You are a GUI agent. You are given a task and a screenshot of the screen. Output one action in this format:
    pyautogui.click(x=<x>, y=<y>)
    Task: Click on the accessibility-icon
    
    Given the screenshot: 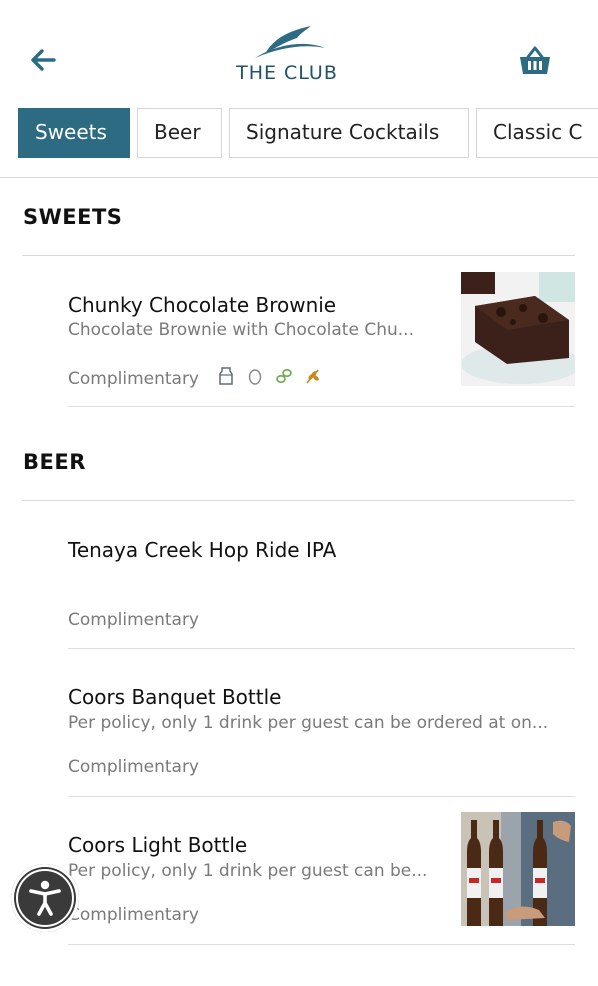 What is the action you would take?
    pyautogui.click(x=45, y=898)
    